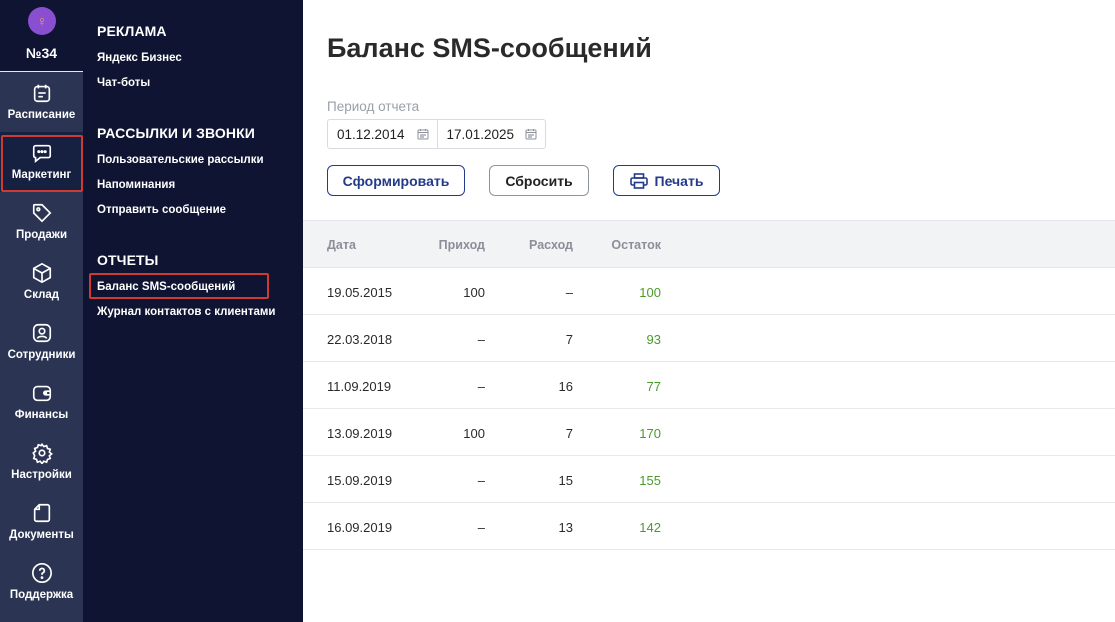  I want to click on print-button-label: Печать, so click(679, 180).